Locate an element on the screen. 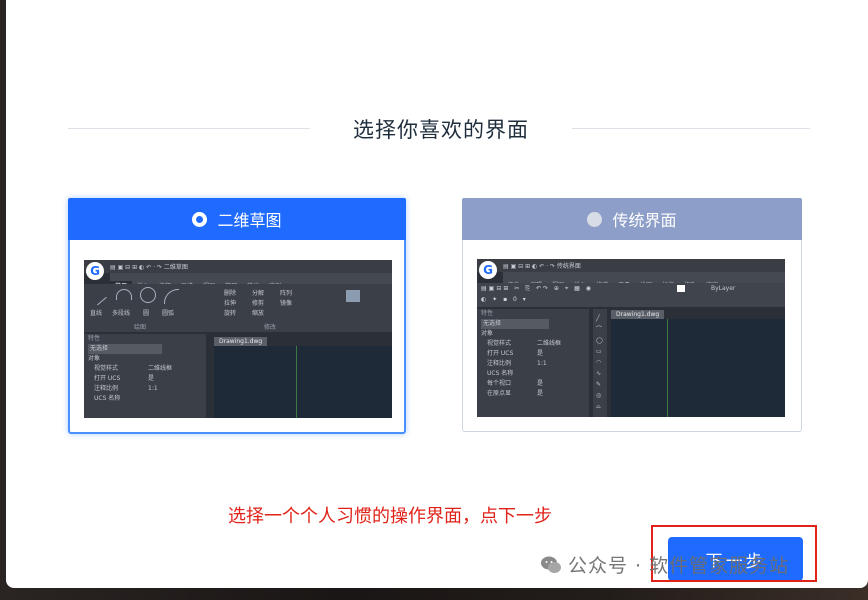  preview-ribbon-tabs: 常用插入注释三维视图管理输出实例 is located at coordinates (251, 282).